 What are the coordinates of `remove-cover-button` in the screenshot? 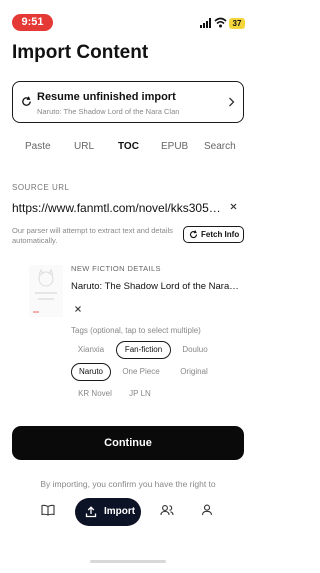 It's located at (78, 309).